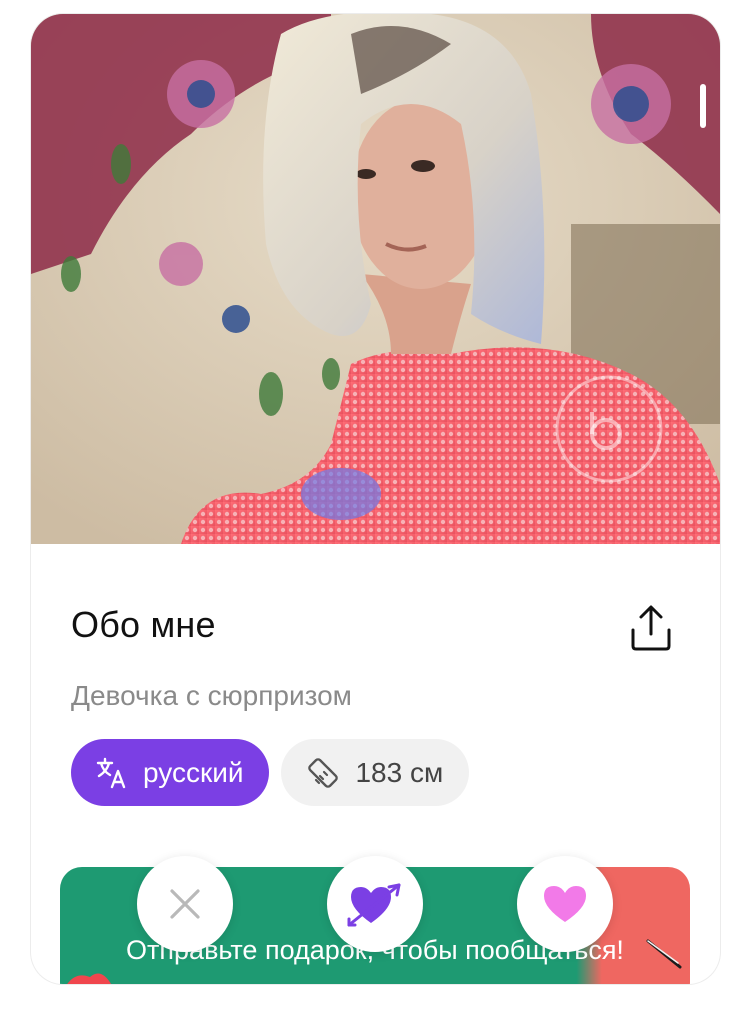 The width and height of the screenshot is (750, 1018). I want to click on share-button, so click(651, 628).